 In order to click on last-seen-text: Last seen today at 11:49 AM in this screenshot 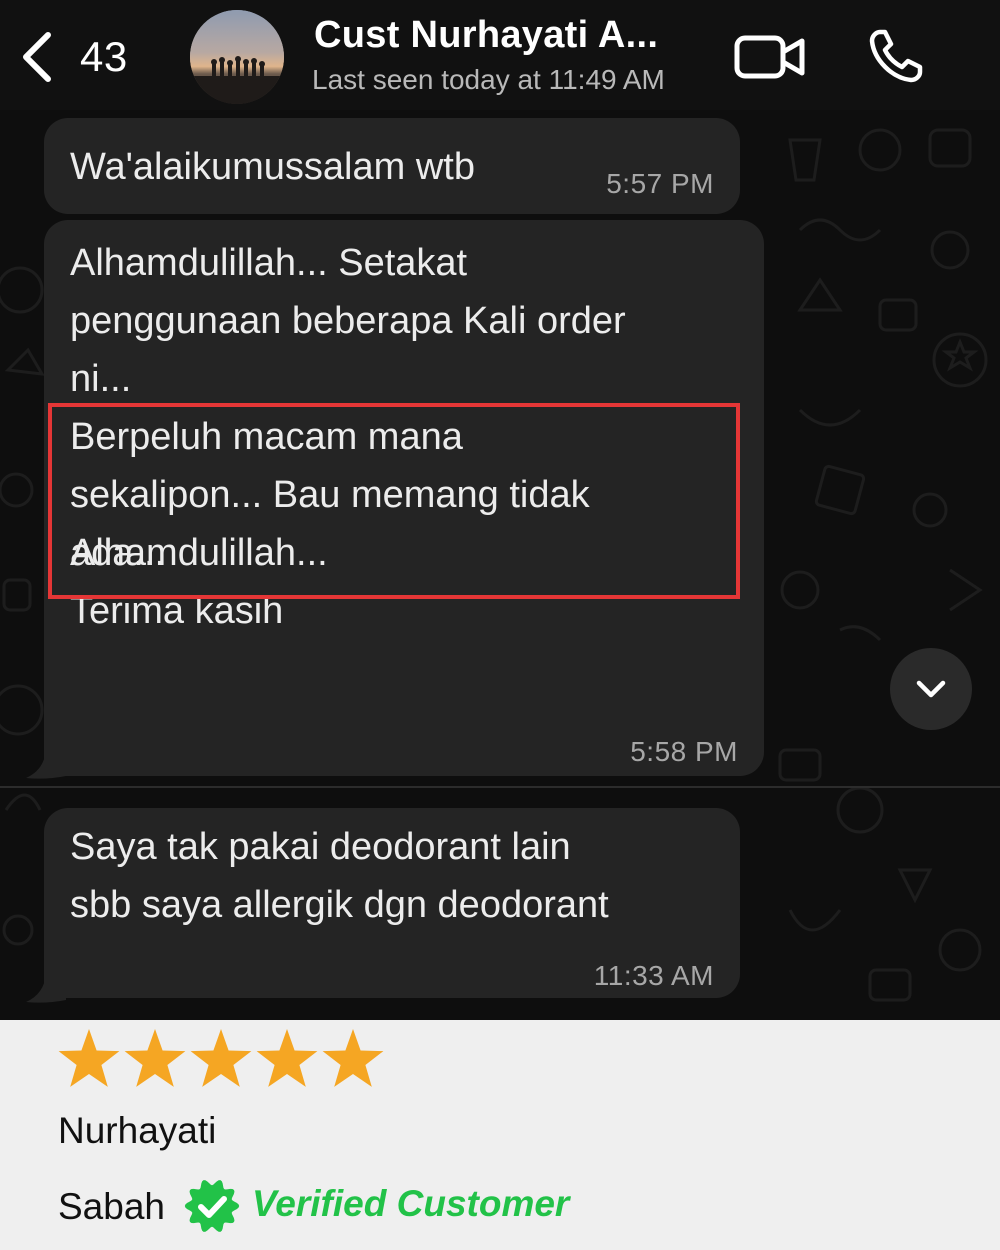, I will do `click(488, 79)`.